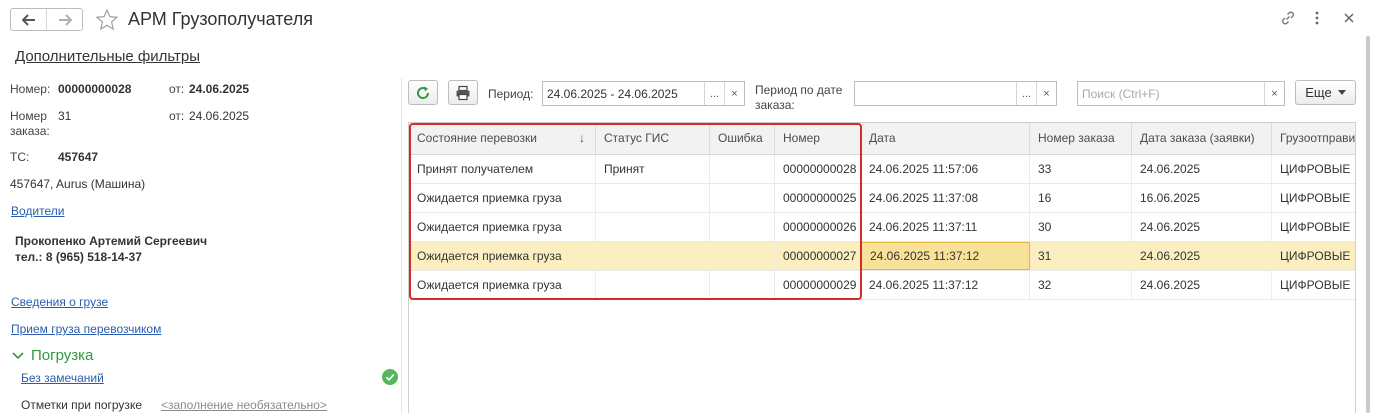 This screenshot has height=413, width=1375. I want to click on no-remarks-link: Без замечаний, so click(62, 378).